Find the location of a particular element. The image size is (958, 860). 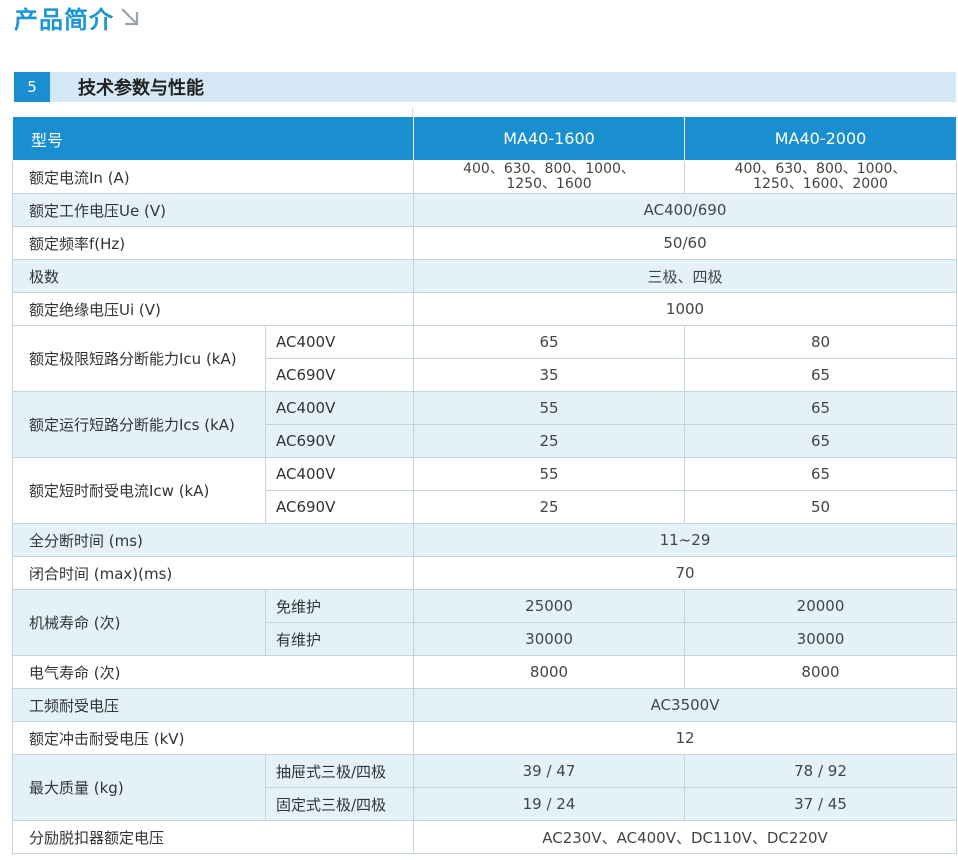

section-title: 技术参数与性能 is located at coordinates (141, 88).